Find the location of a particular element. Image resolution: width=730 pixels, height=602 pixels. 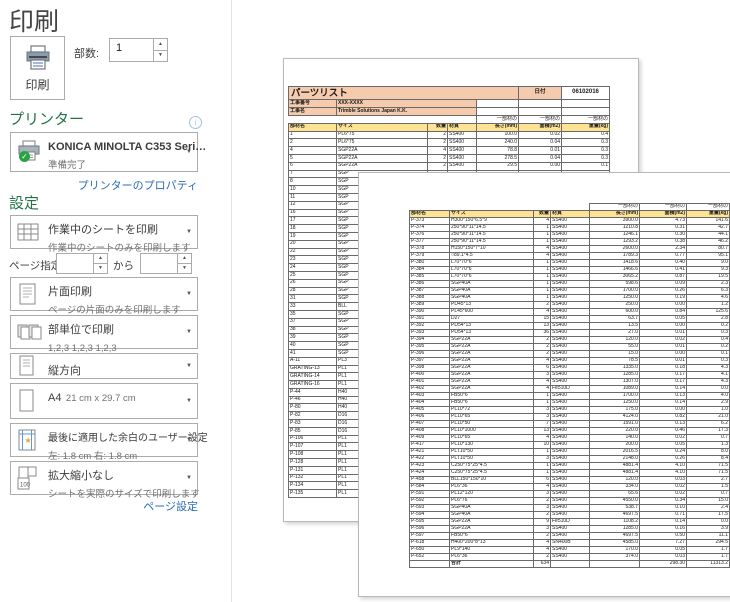

pages-from-decrement: ▼ is located at coordinates (100, 268).